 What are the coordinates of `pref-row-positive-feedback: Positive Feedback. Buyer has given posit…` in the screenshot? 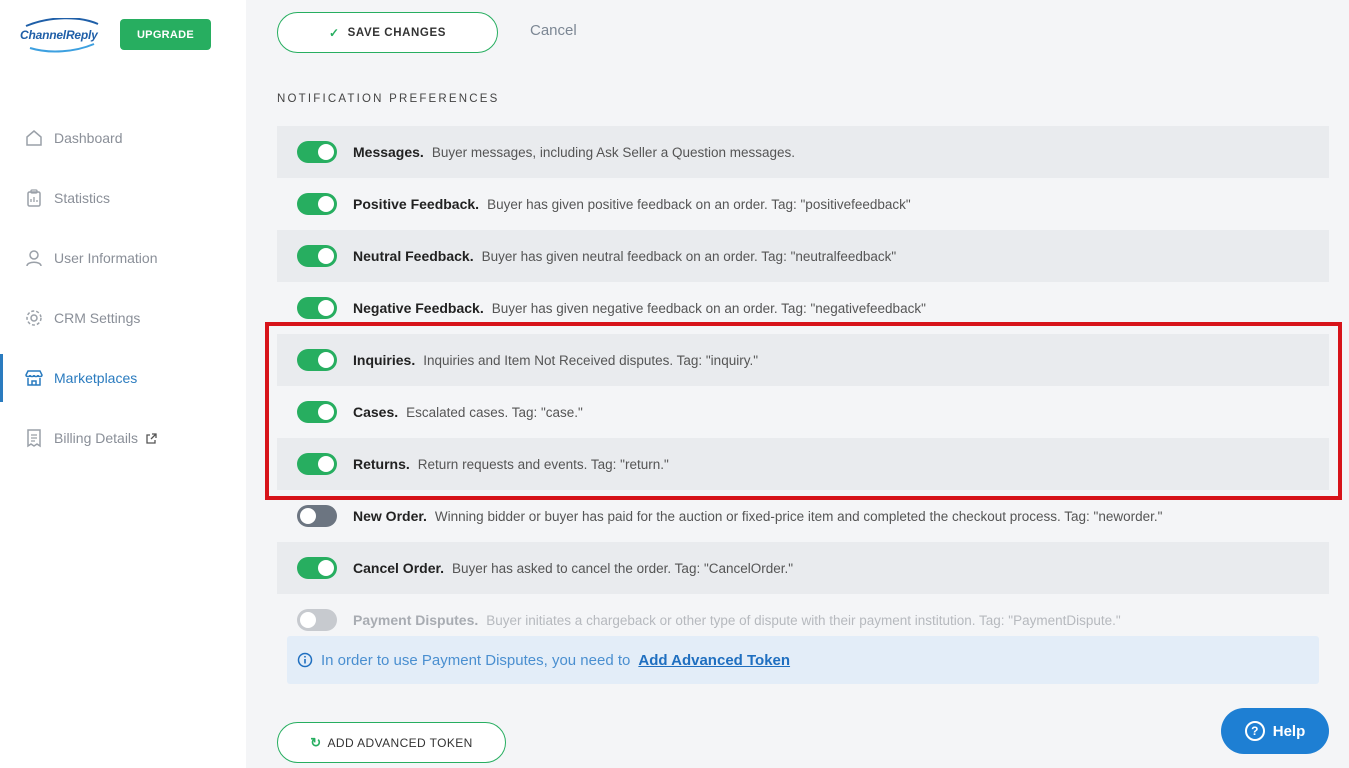 It's located at (803, 204).